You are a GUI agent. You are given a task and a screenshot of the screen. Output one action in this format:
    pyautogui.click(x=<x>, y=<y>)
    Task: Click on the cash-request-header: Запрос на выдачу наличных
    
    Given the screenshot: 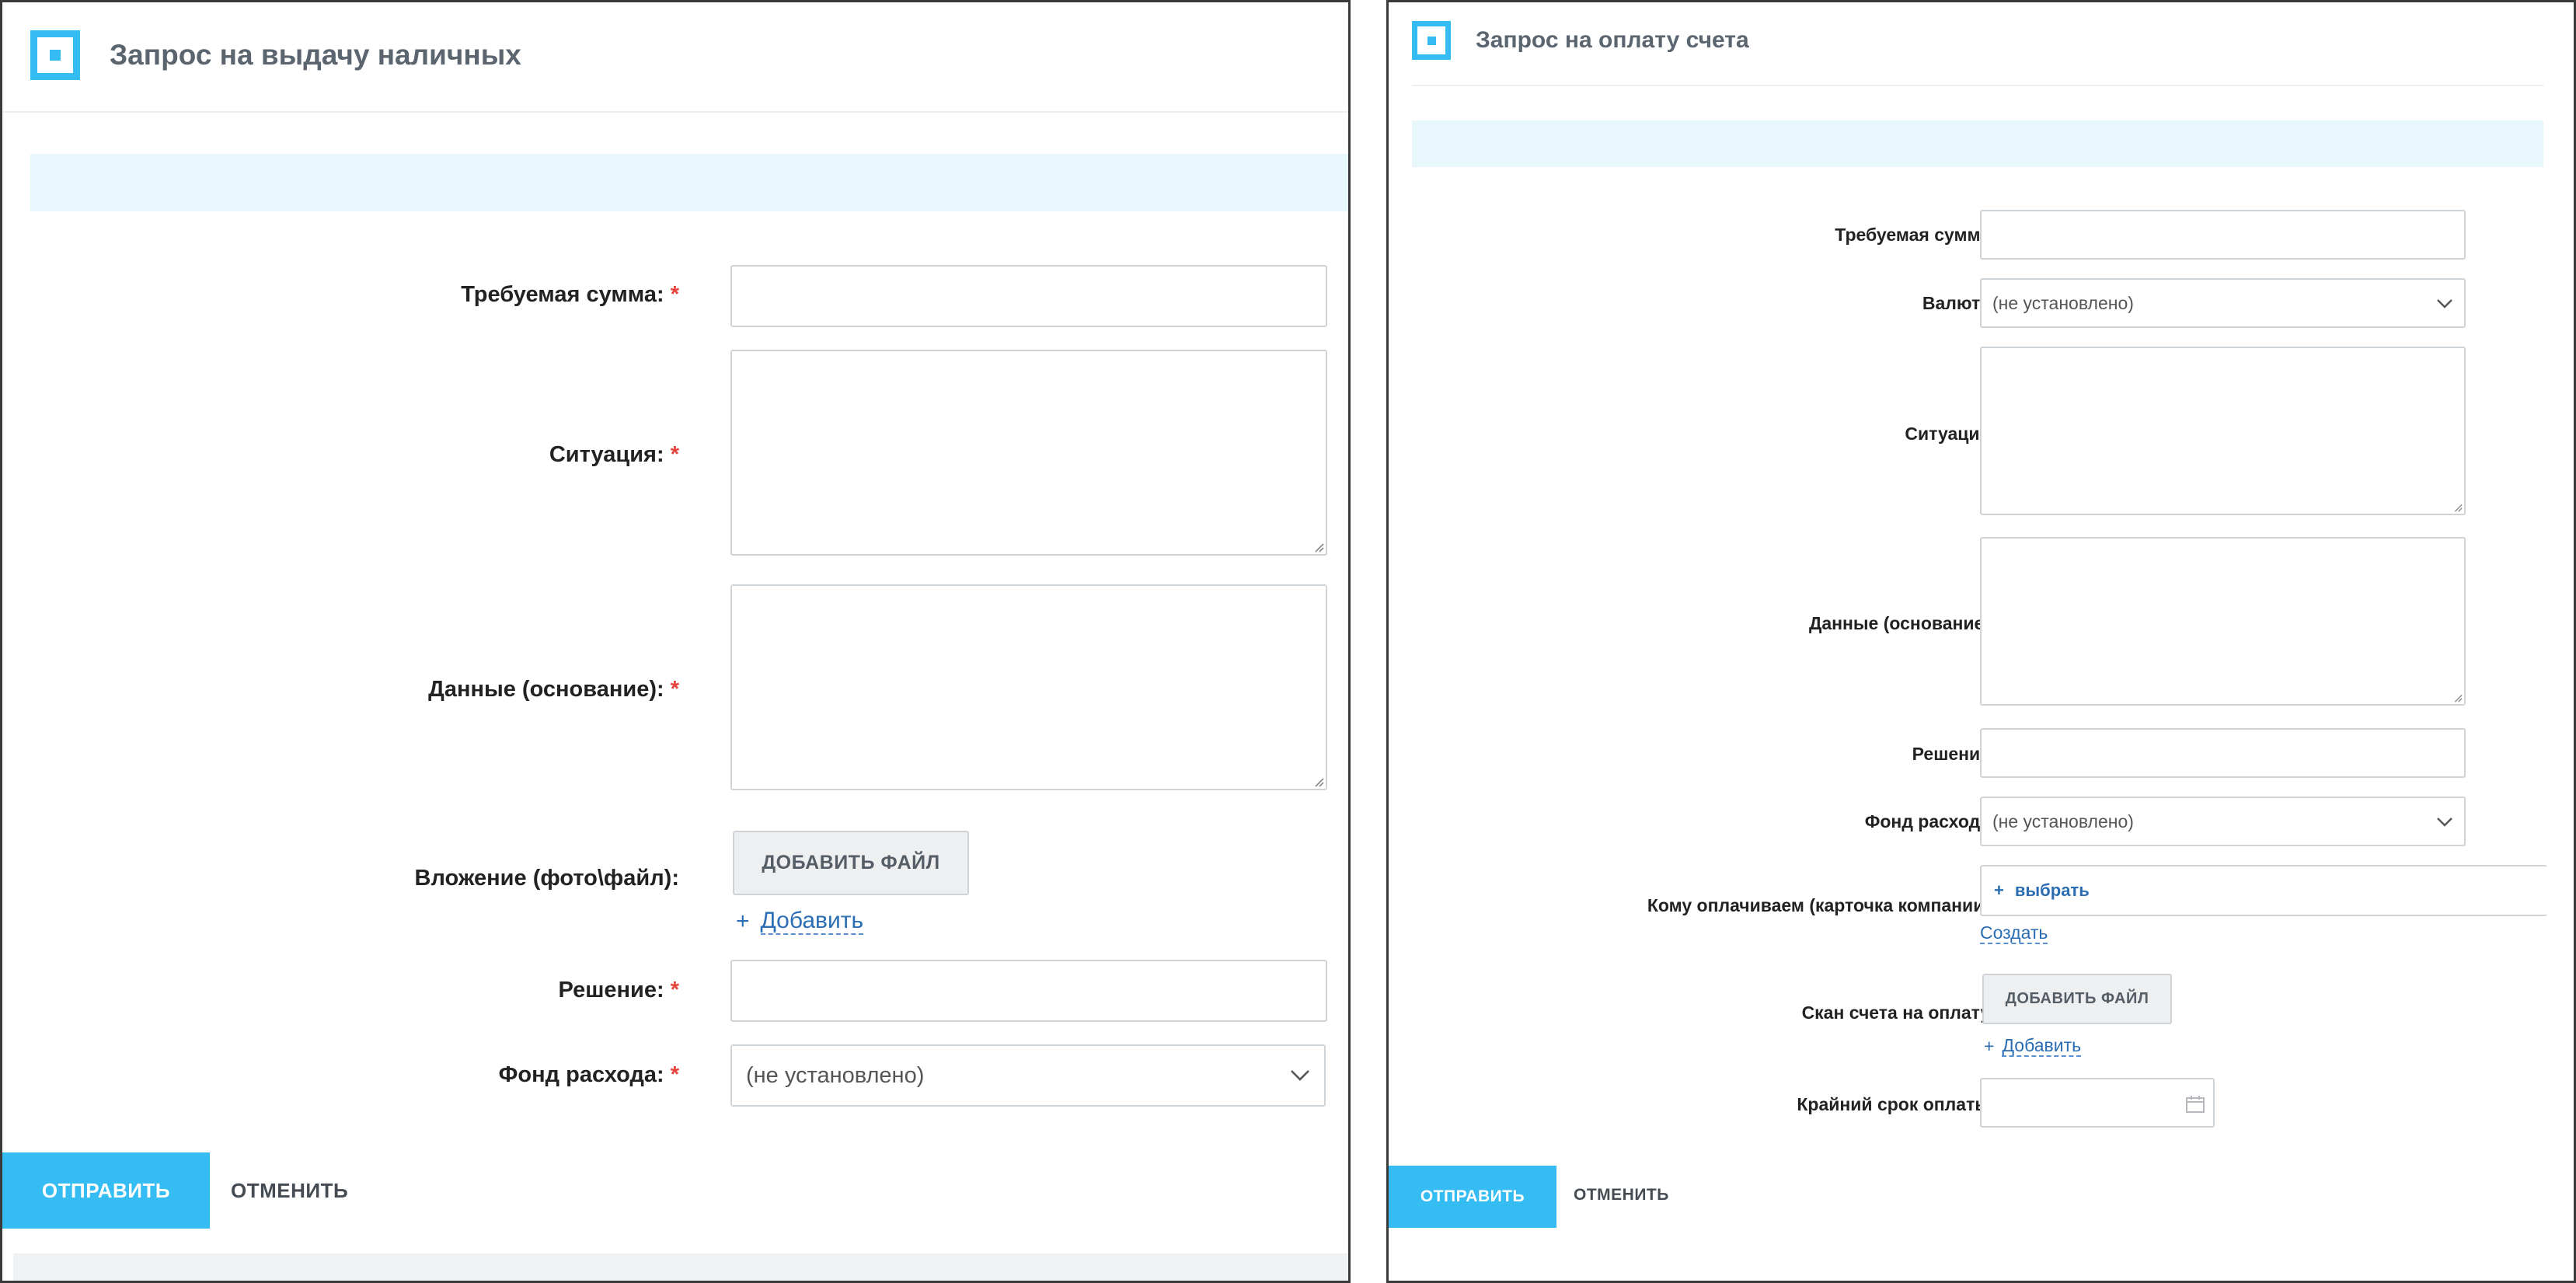 What is the action you would take?
    pyautogui.click(x=275, y=55)
    